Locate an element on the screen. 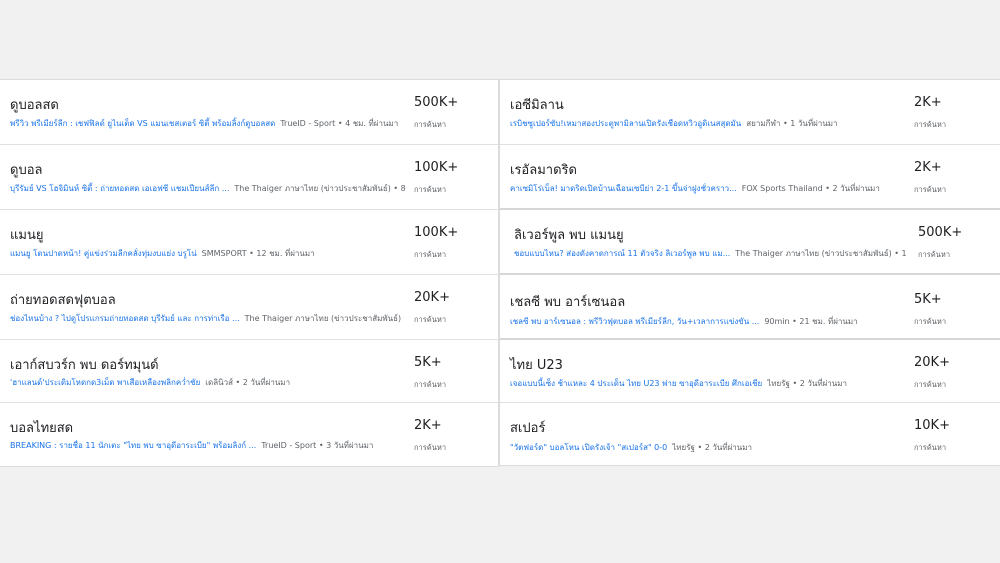 The image size is (1000, 563). trend-title: สเปอร์ is located at coordinates (527, 427).